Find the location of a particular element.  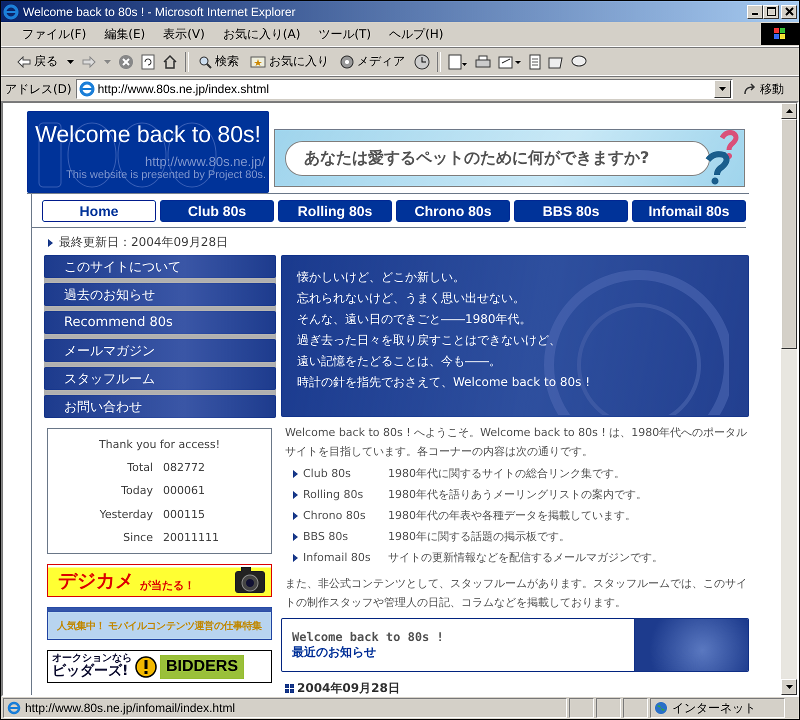

back-button: 戻る is located at coordinates (37, 61).